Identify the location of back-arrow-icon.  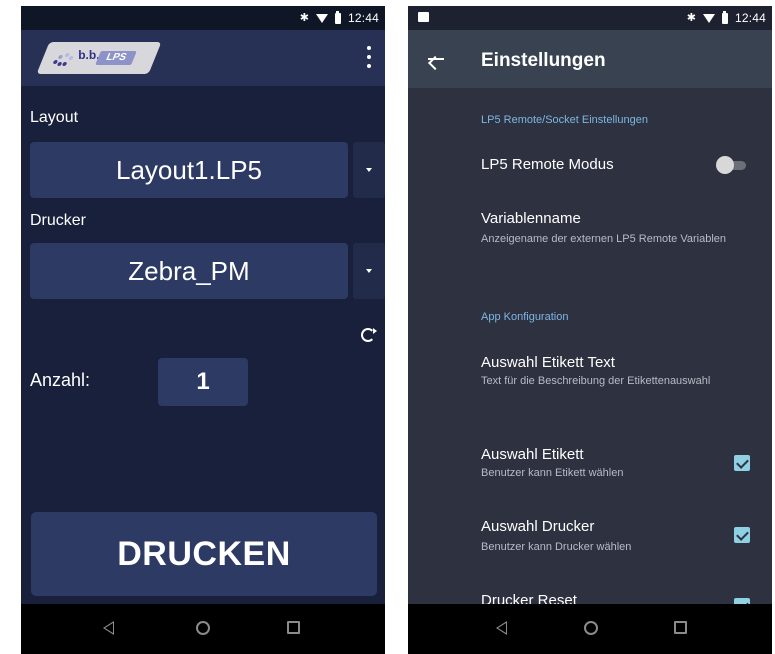
(436, 59).